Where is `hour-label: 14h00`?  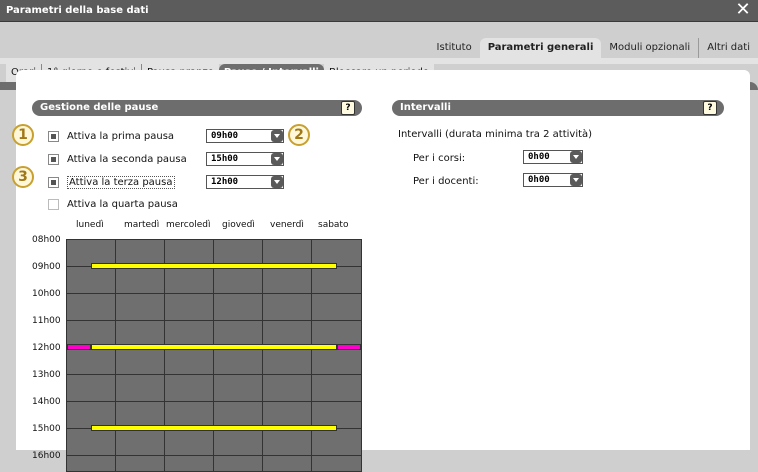 hour-label: 14h00 is located at coordinates (46, 402).